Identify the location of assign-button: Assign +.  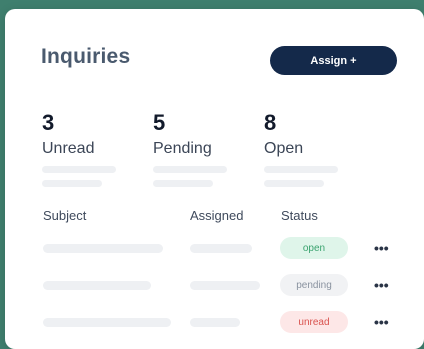
(333, 60).